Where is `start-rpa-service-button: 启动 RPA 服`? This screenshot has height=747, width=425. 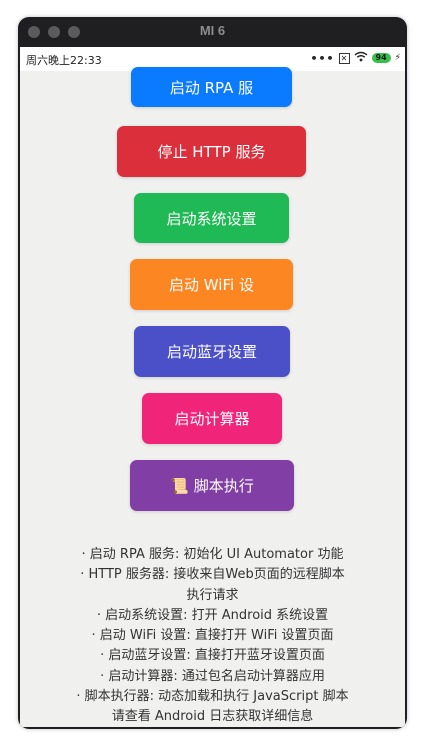
start-rpa-service-button: 启动 RPA 服 is located at coordinates (211, 87).